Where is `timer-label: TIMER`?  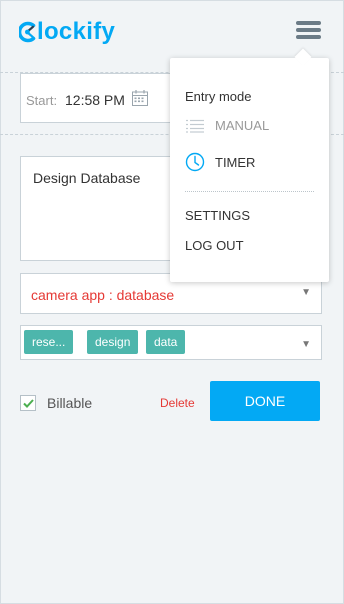
timer-label: TIMER is located at coordinates (235, 162).